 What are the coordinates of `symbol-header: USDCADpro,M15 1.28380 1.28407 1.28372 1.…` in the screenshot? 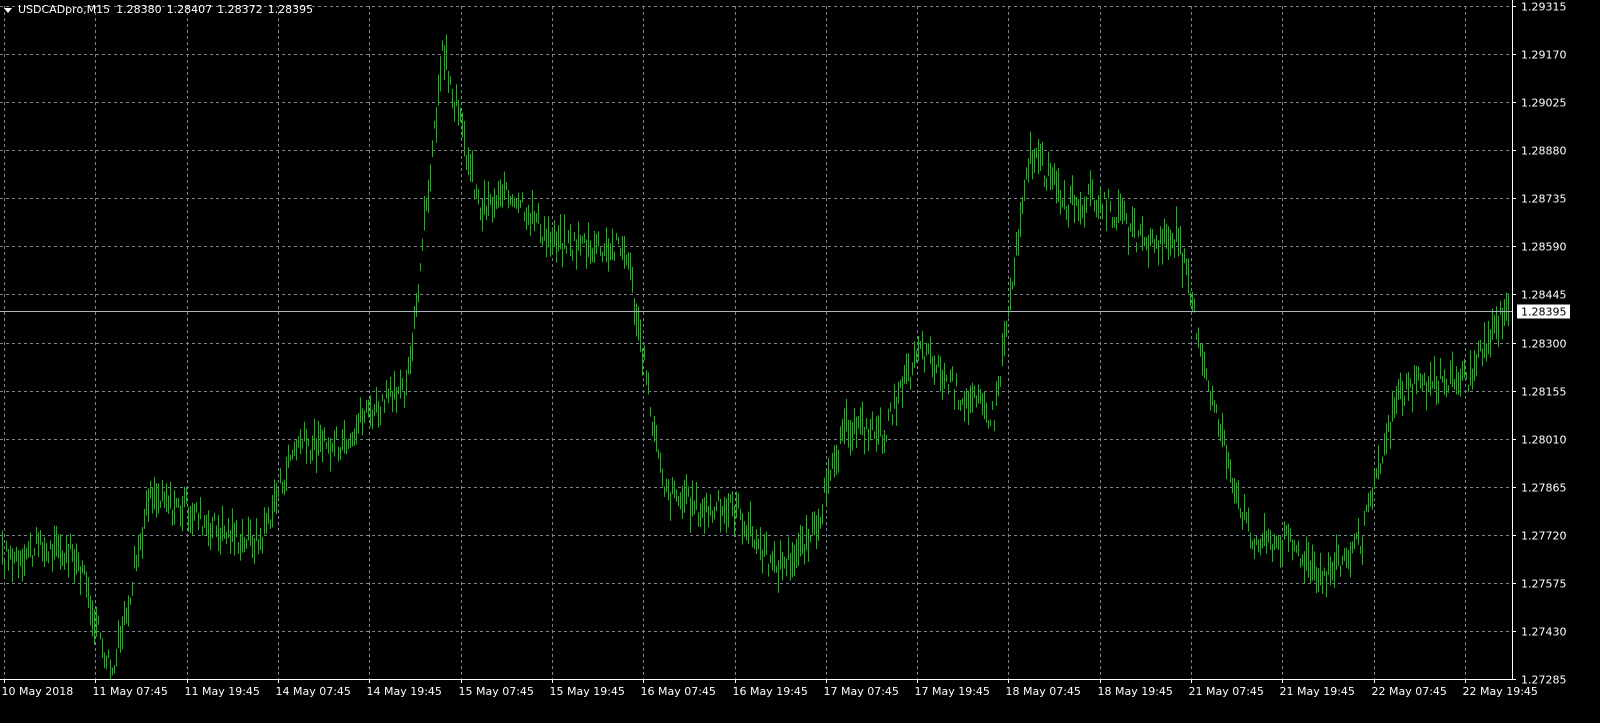 It's located at (158, 10).